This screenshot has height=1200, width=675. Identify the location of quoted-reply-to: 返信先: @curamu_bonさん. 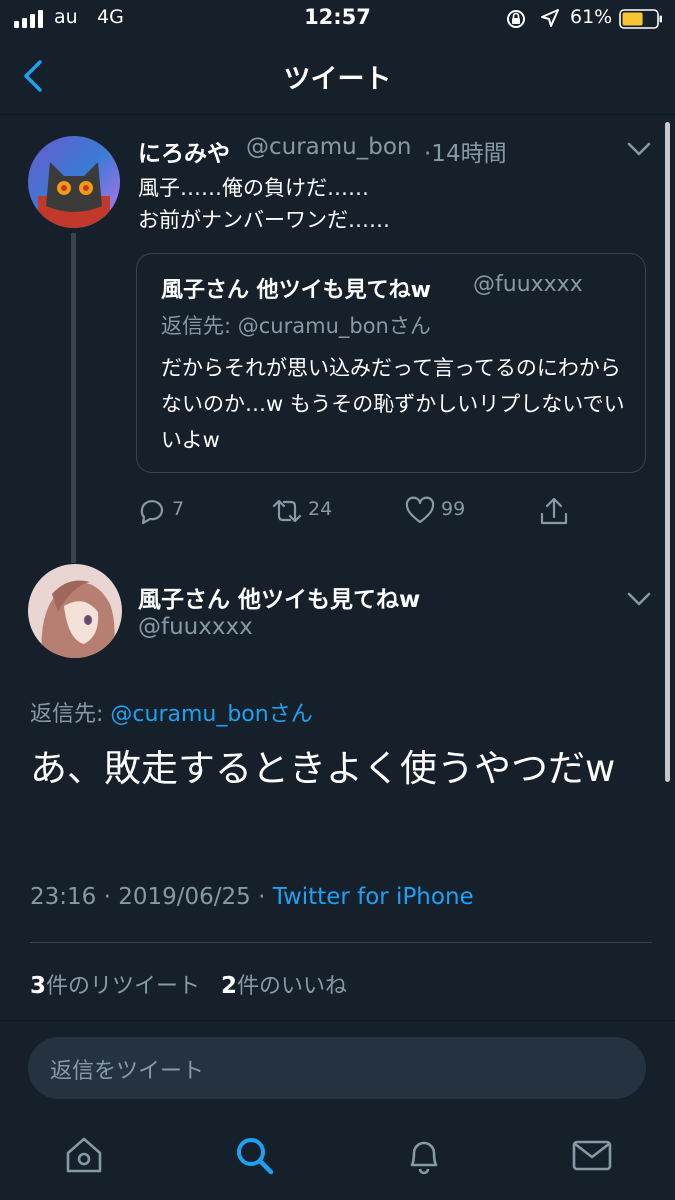
(296, 326).